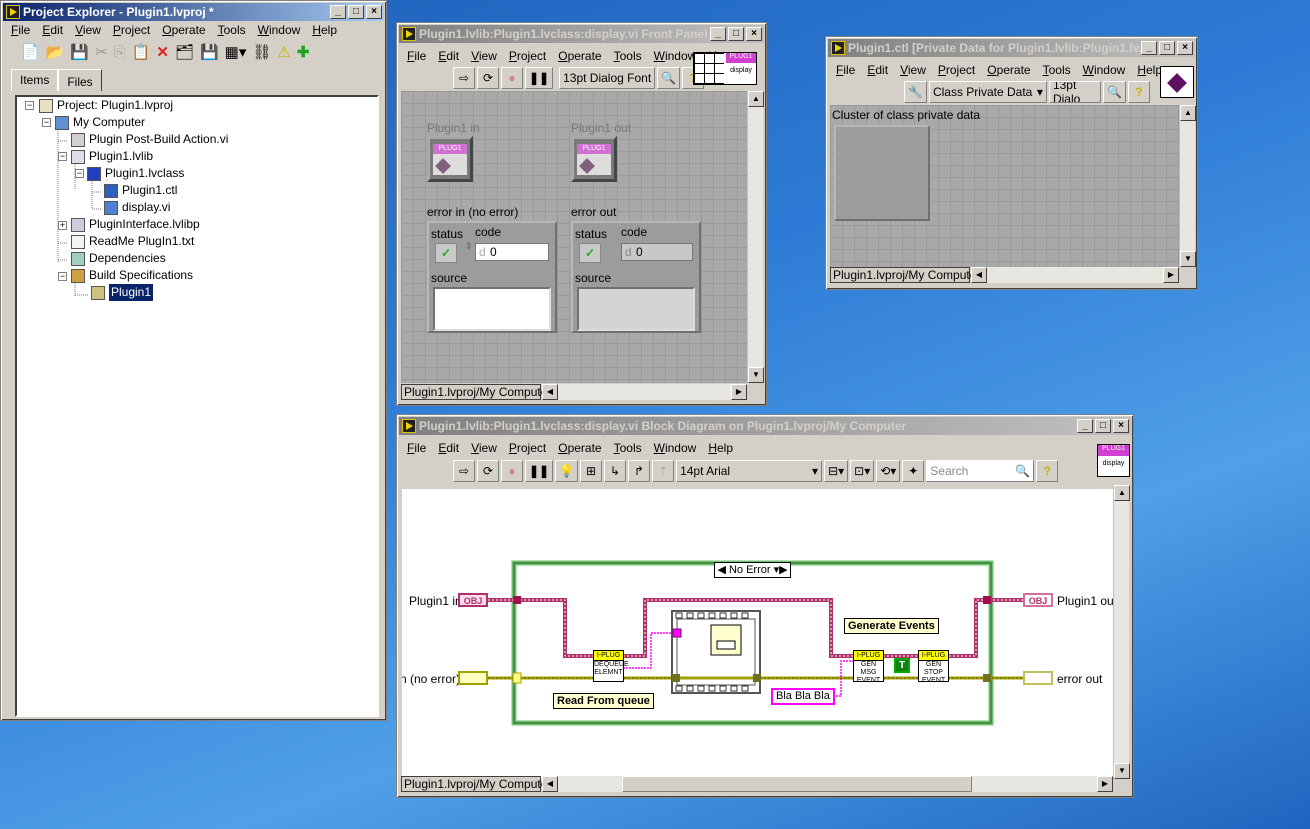 This screenshot has height=829, width=1310. What do you see at coordinates (739, 392) in the screenshot?
I see `scroll-right-button: ▶` at bounding box center [739, 392].